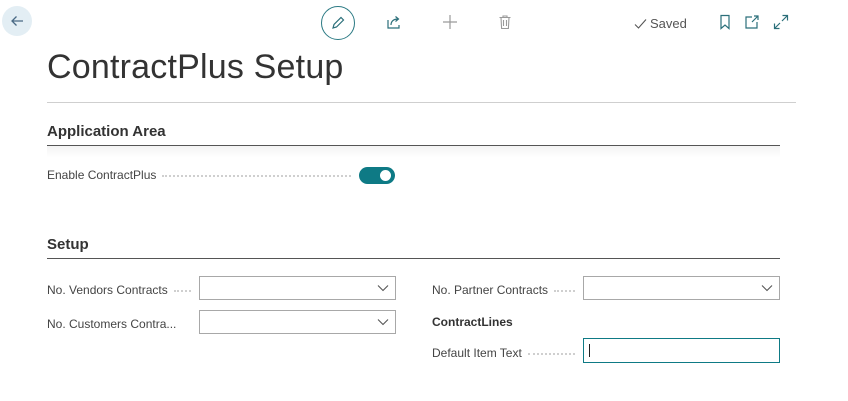 The image size is (848, 401). I want to click on pencil-icon, so click(338, 22).